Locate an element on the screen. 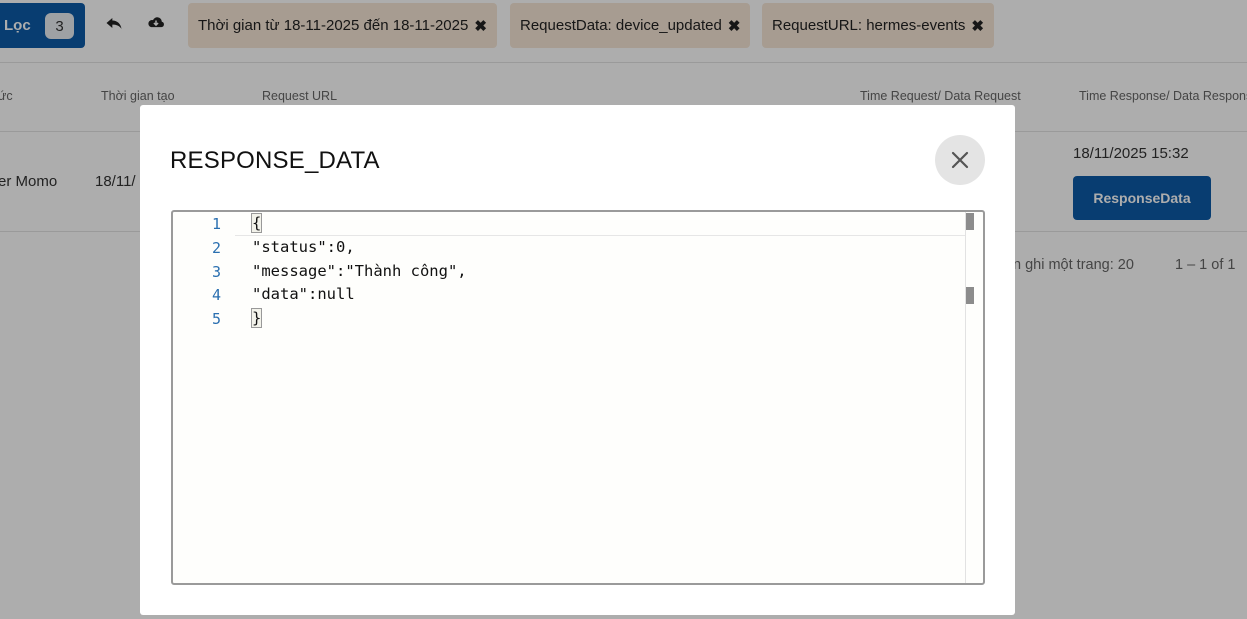  code-line: "message":"Thành công", is located at coordinates (359, 271).